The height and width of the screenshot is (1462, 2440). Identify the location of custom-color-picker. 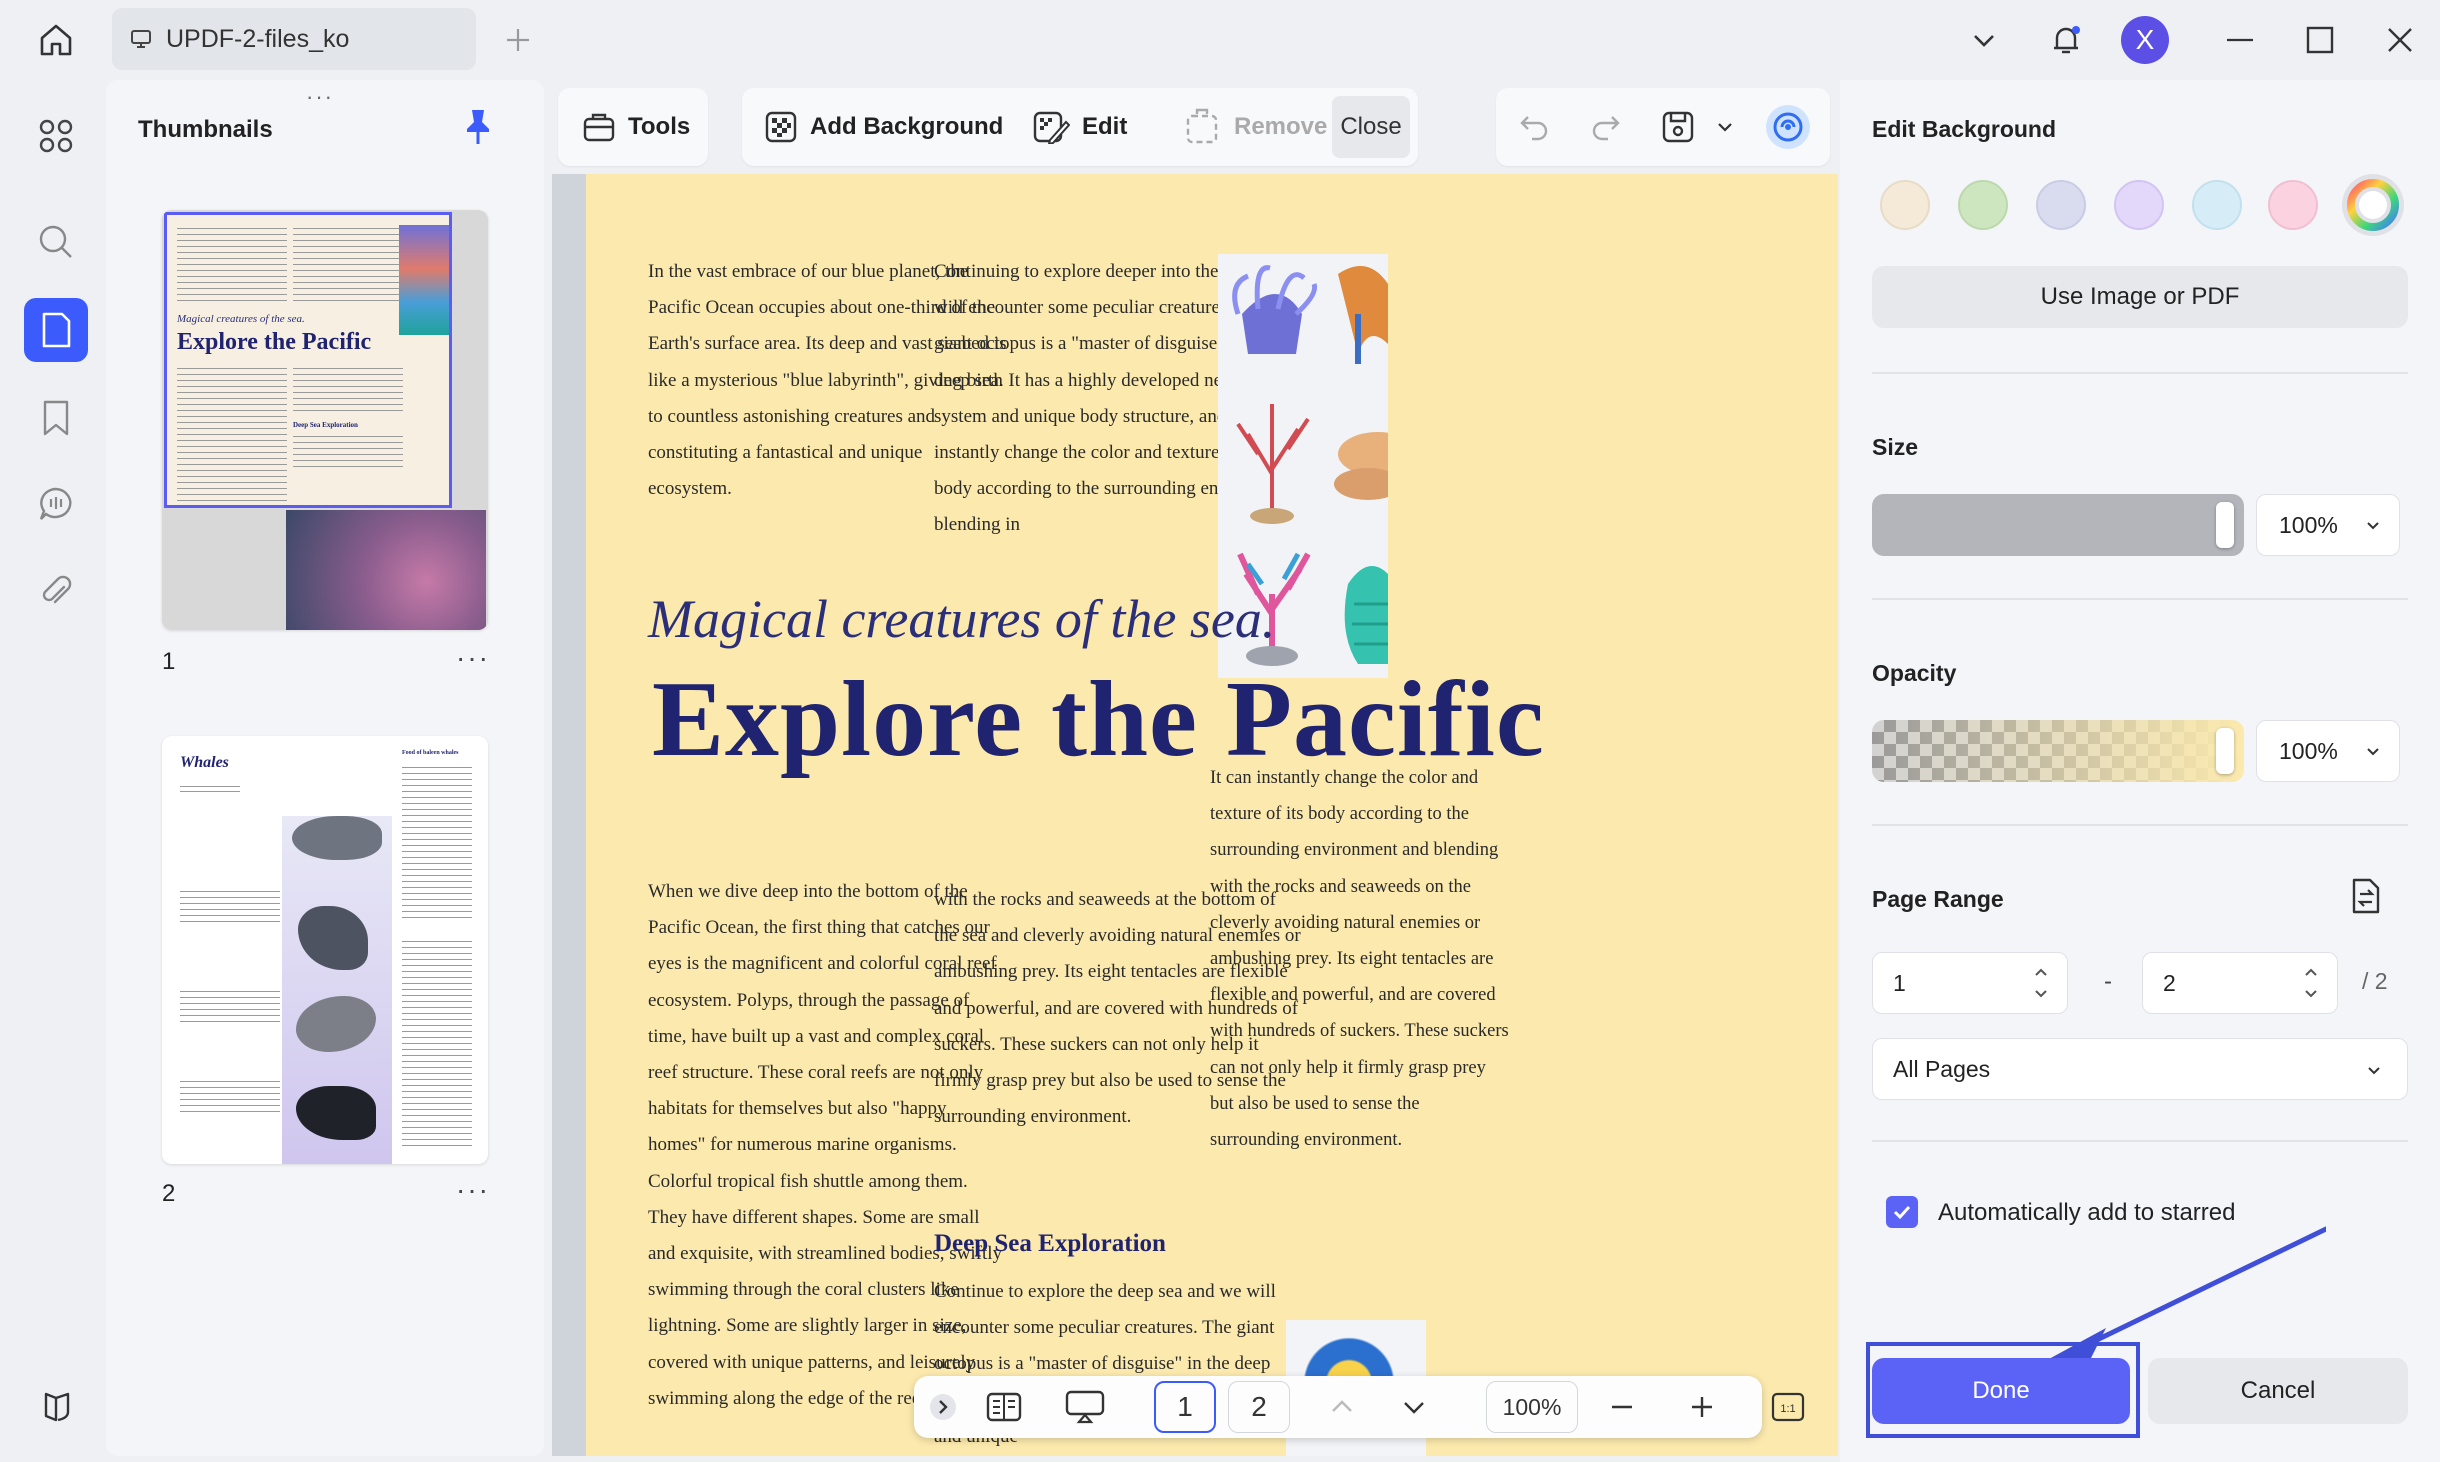
(2373, 205).